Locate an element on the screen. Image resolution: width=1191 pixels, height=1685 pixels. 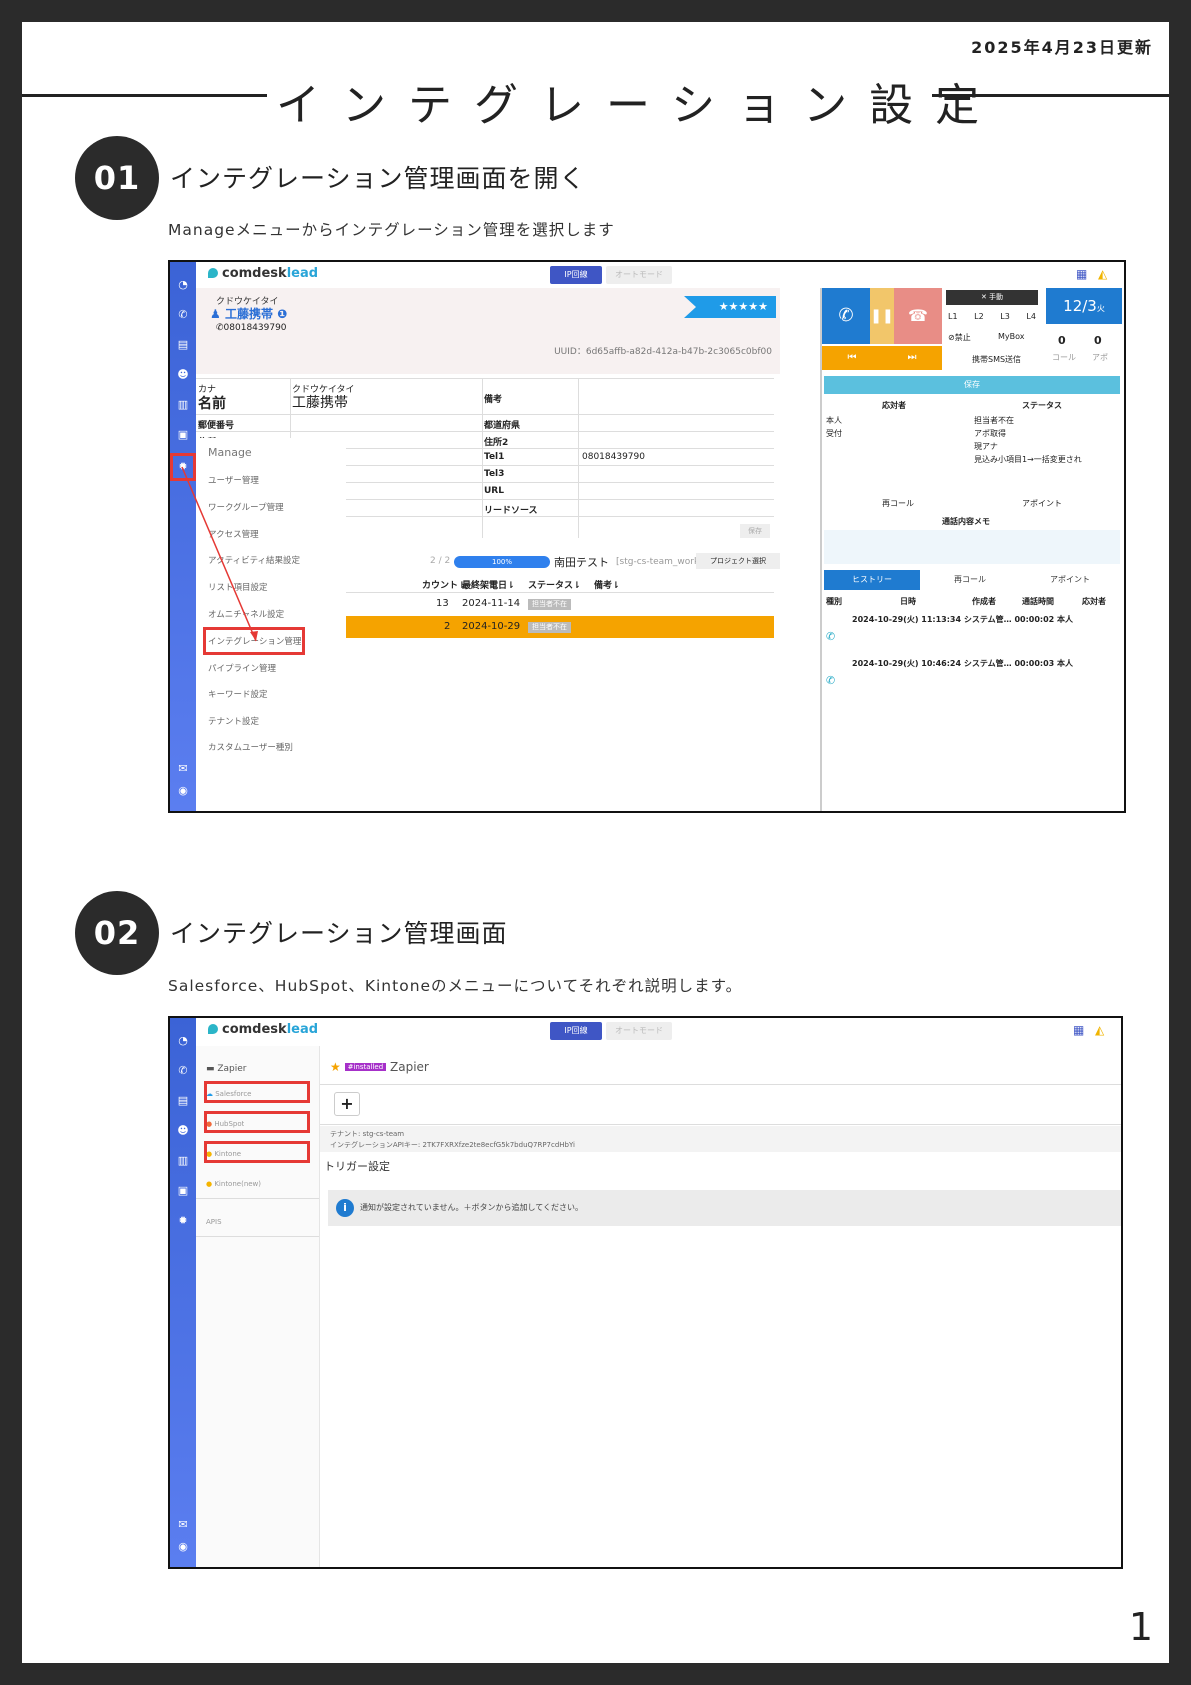
apo-count: 0 is located at coordinates (1098, 340).